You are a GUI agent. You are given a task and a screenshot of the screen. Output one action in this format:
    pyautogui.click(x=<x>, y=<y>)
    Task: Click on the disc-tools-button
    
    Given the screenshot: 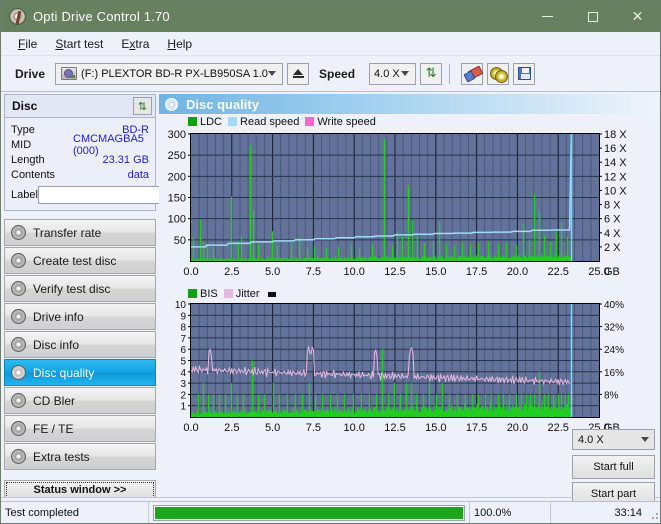 What is the action you would take?
    pyautogui.click(x=498, y=73)
    